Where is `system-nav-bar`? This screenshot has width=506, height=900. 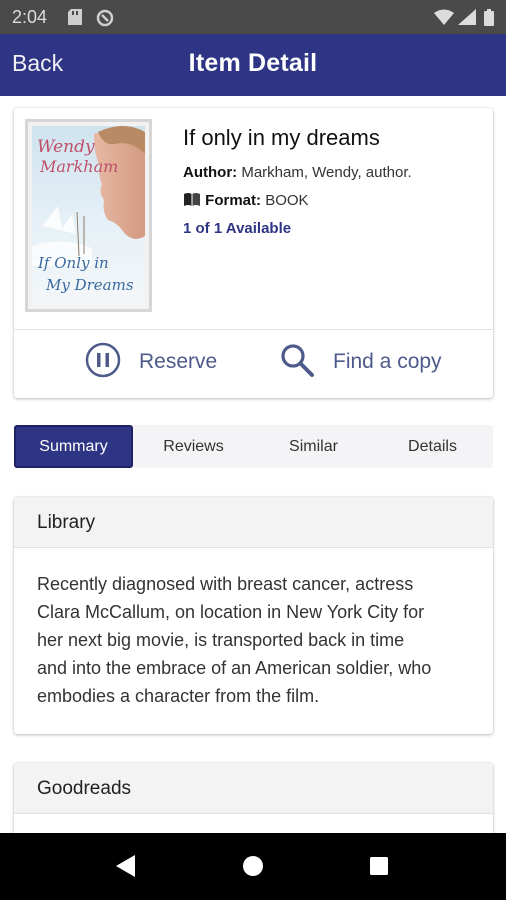 system-nav-bar is located at coordinates (253, 866).